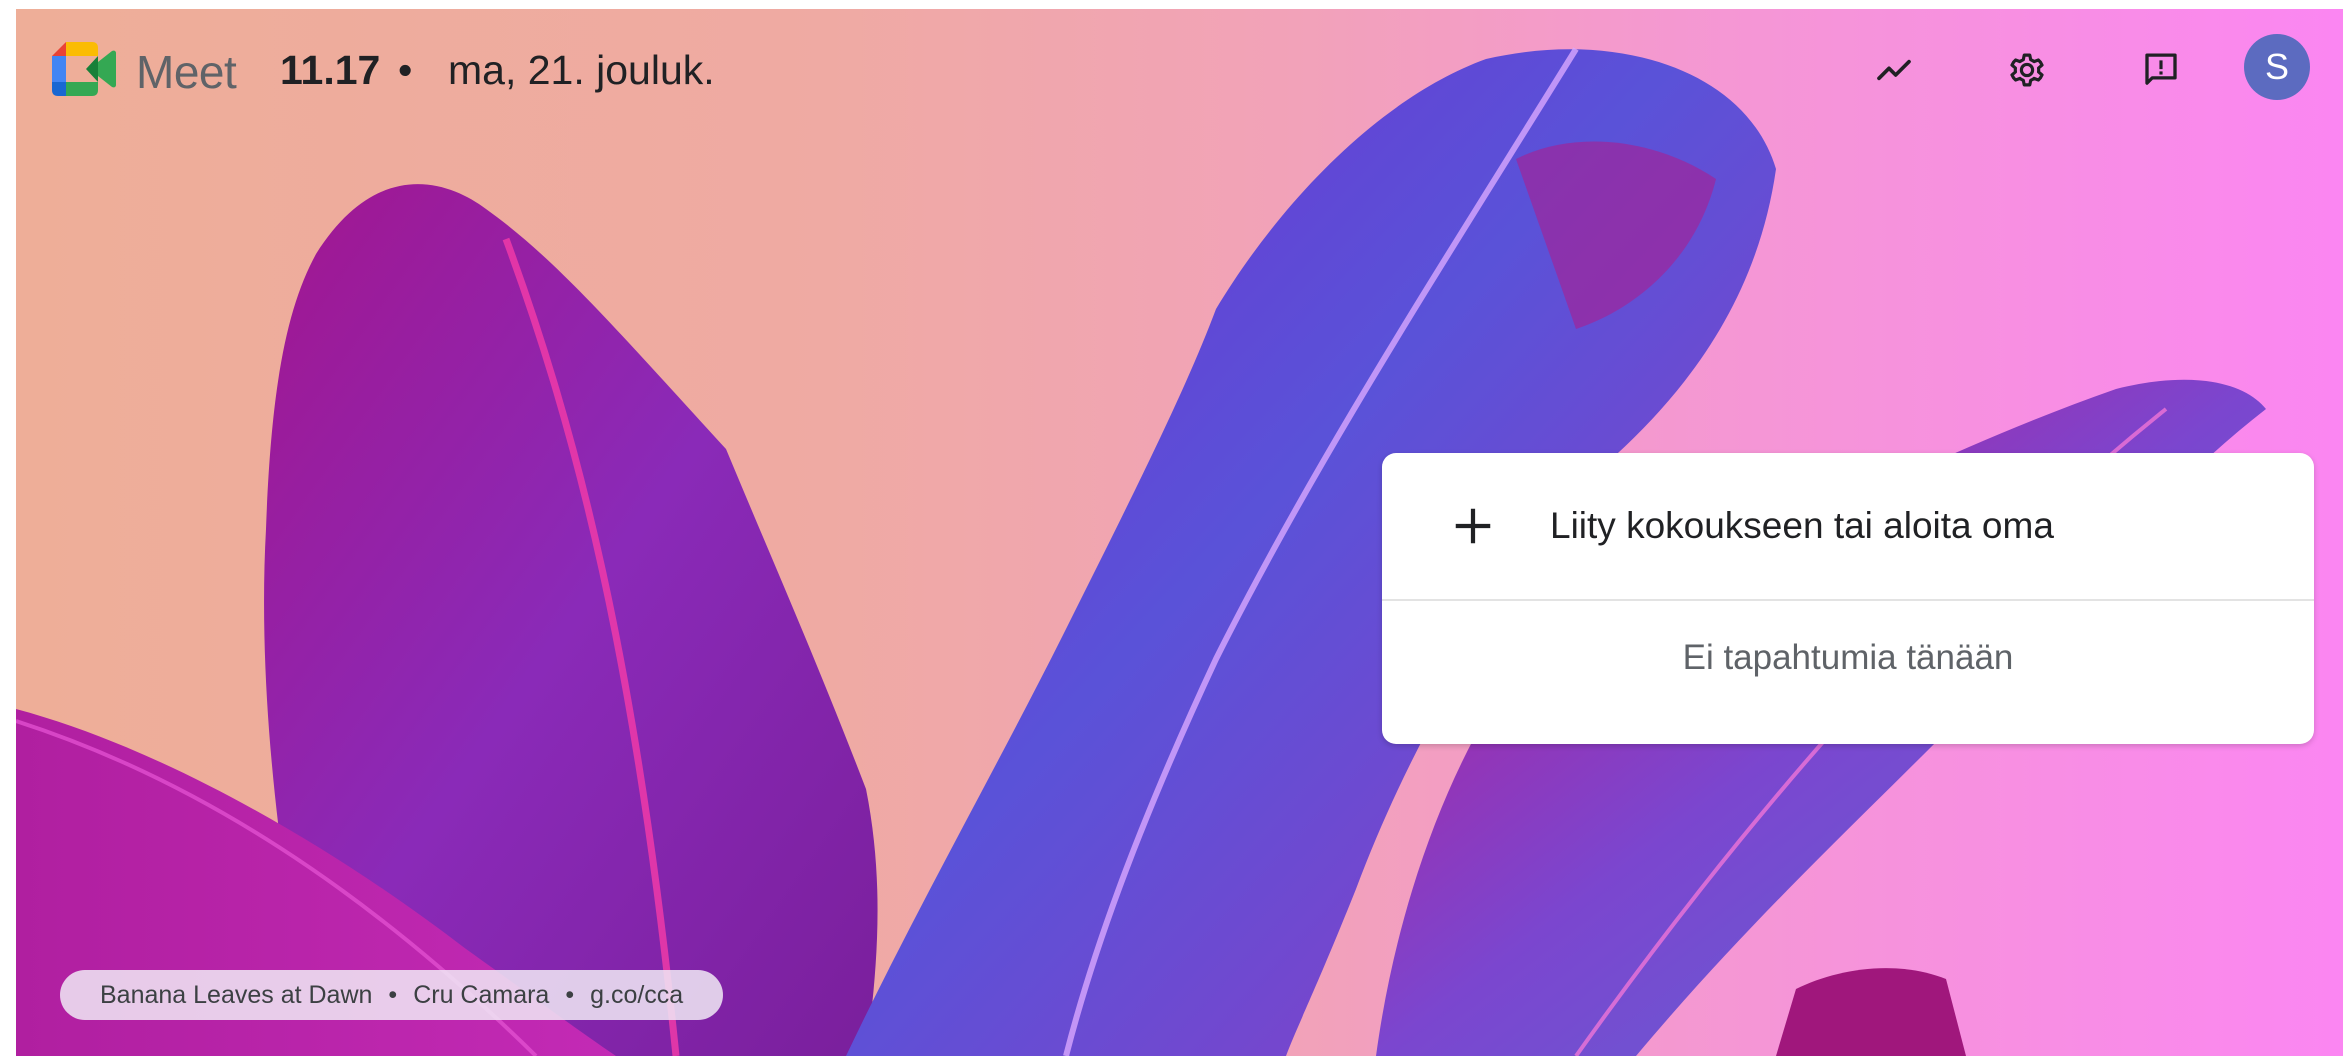  What do you see at coordinates (636, 995) in the screenshot?
I see `background-link: g.co/cca` at bounding box center [636, 995].